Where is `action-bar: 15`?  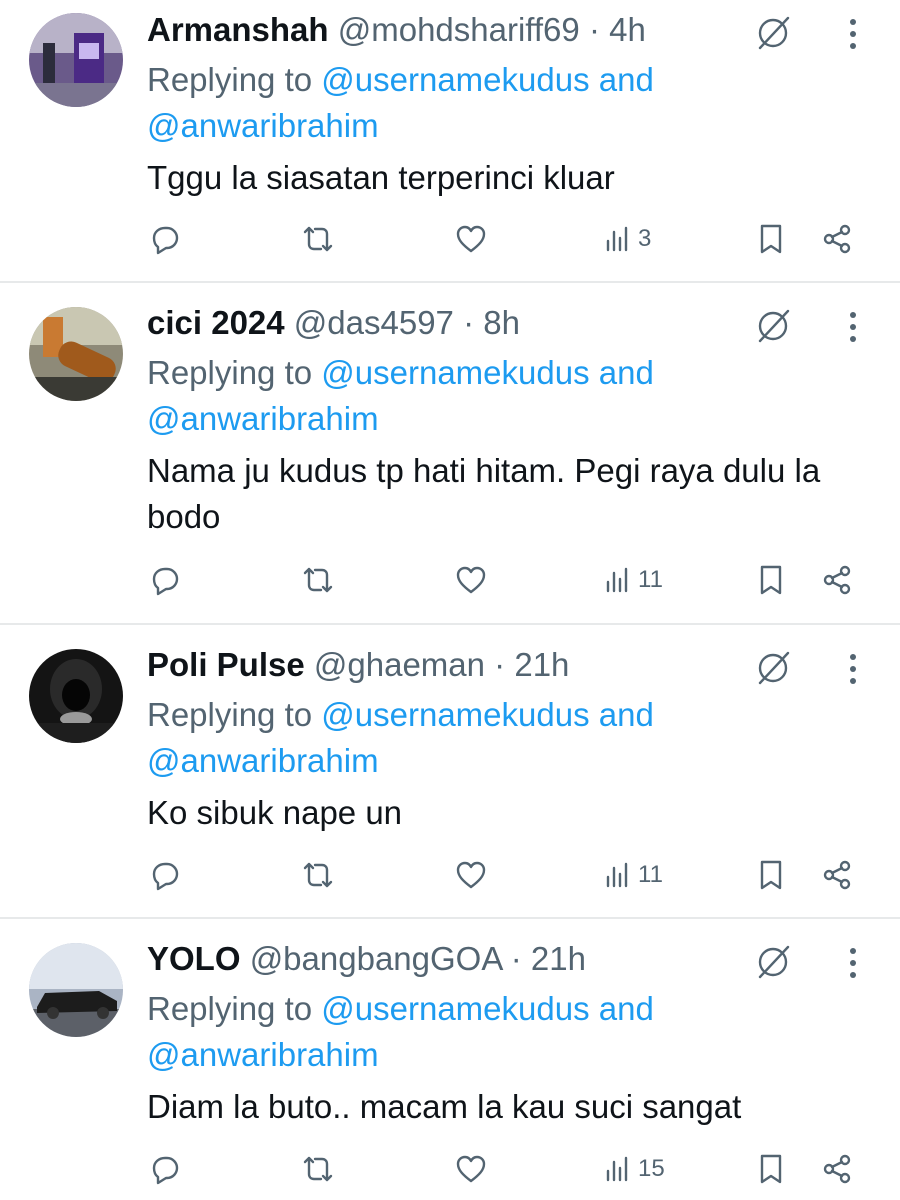 action-bar: 15 is located at coordinates (450, 1172).